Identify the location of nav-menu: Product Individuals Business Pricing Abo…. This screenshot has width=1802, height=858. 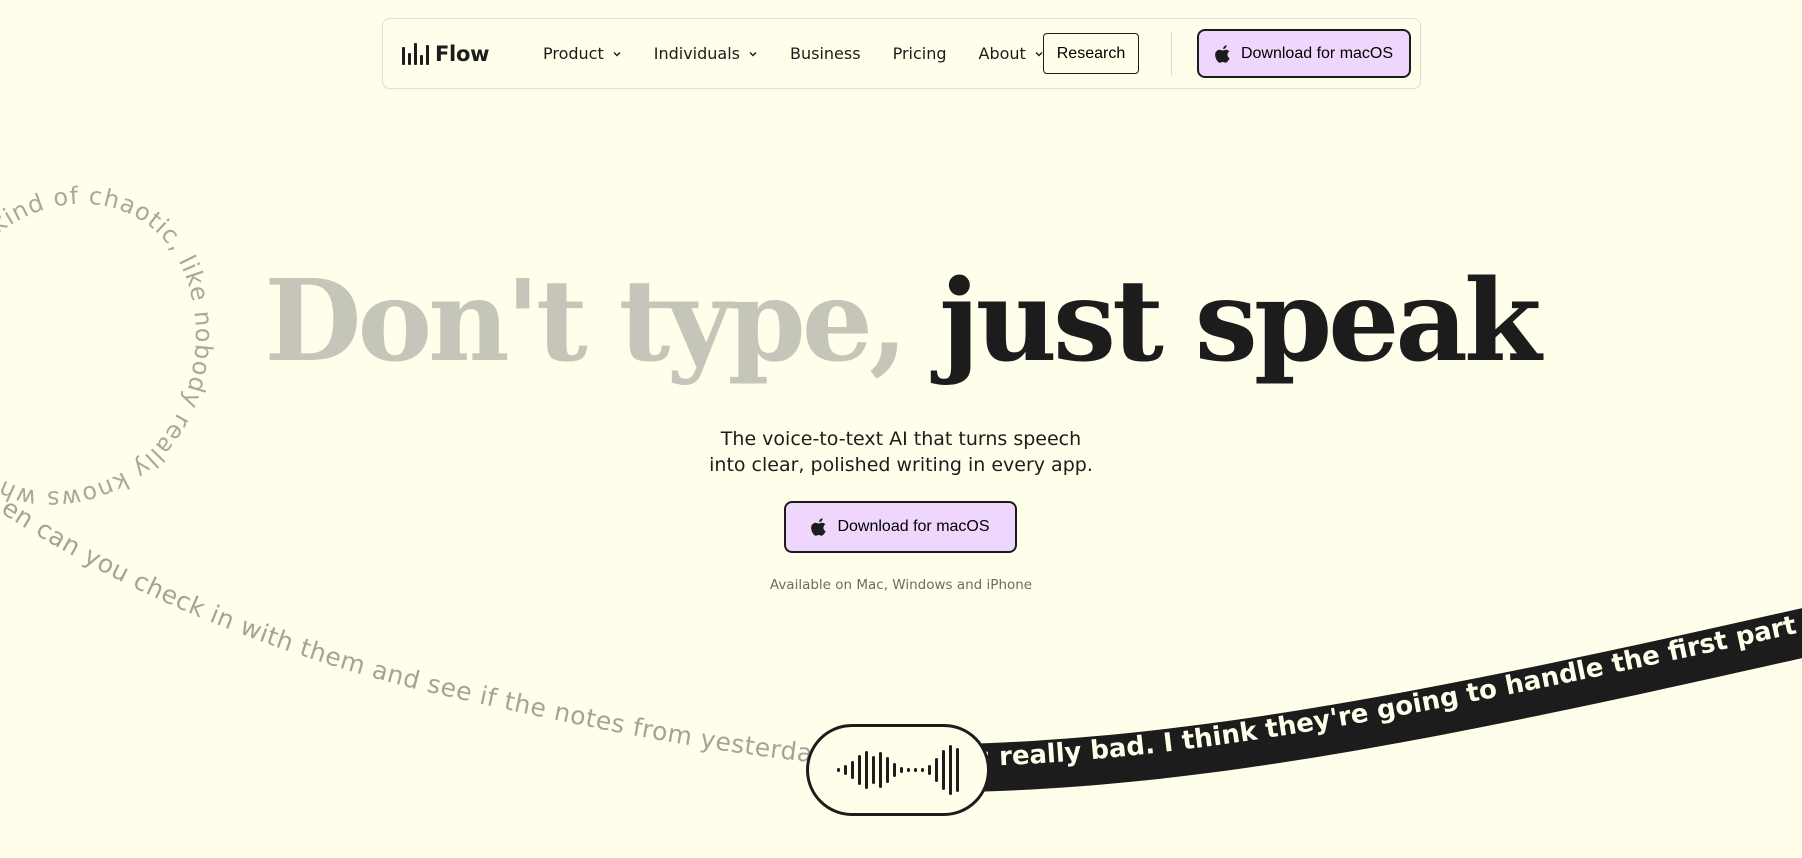
(809, 53).